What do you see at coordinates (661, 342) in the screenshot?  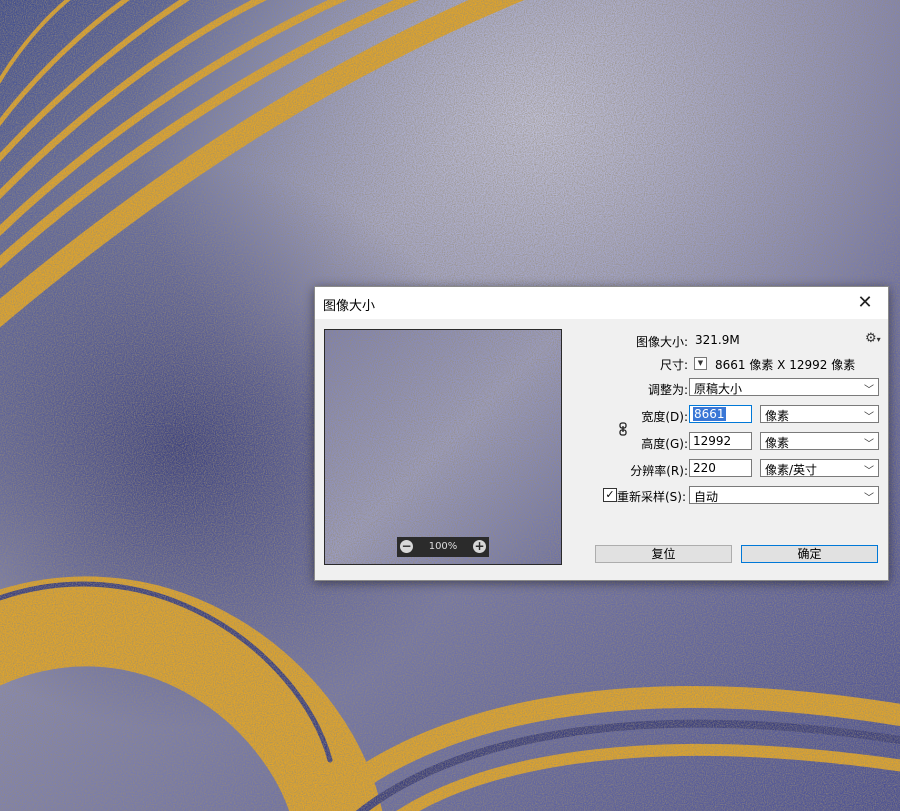 I see `image-size-label: 图像大小:` at bounding box center [661, 342].